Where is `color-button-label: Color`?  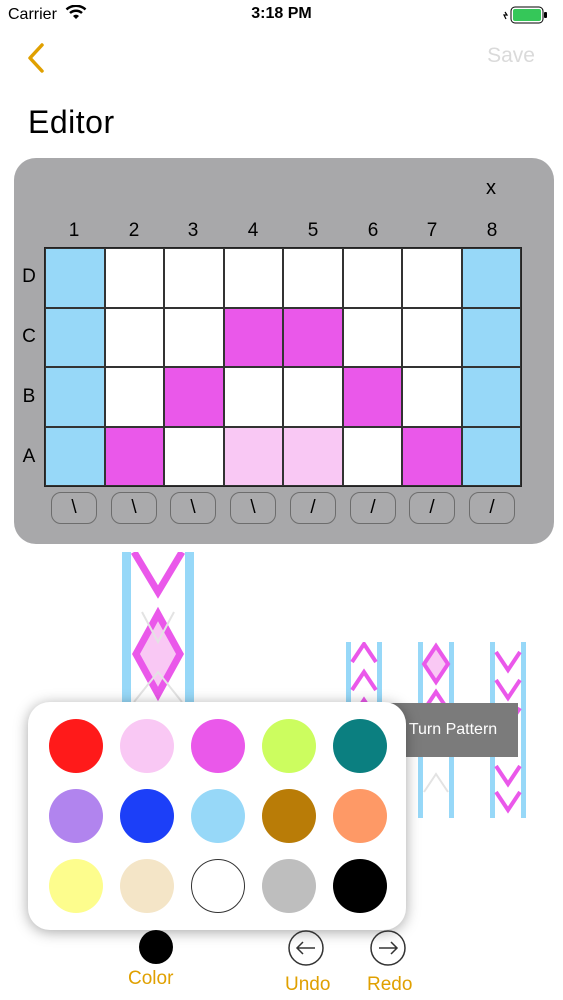
color-button-label: Color is located at coordinates (150, 979).